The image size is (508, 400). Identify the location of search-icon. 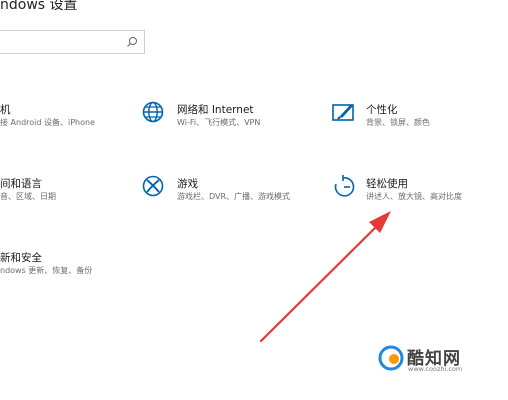
(132, 42).